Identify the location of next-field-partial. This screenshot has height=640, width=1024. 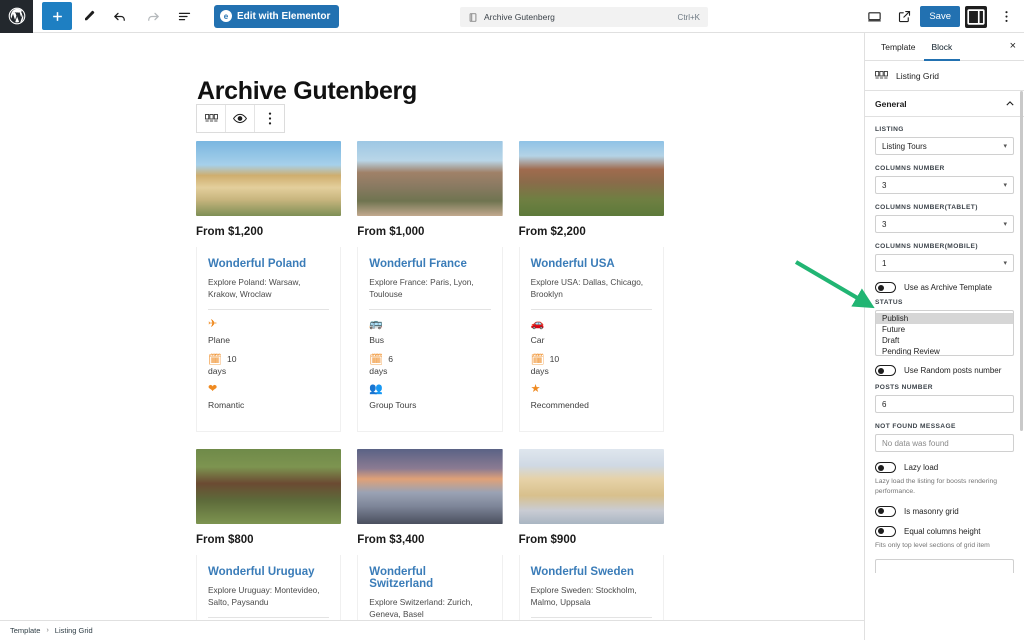
(944, 565).